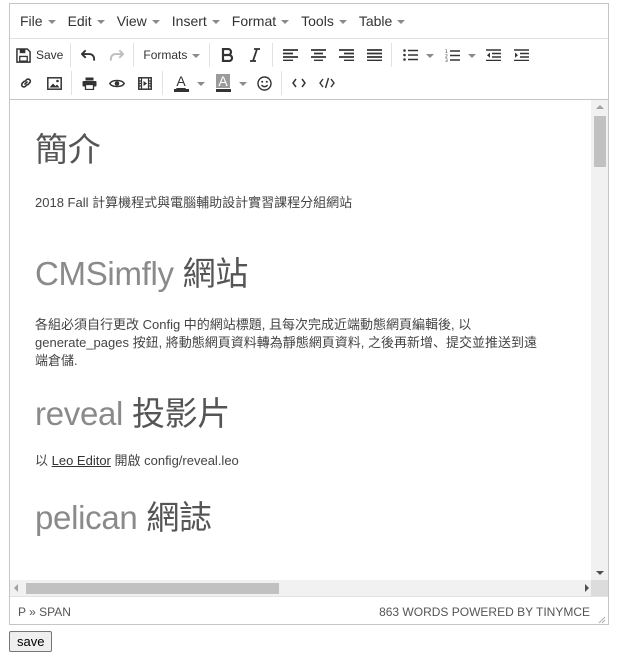 Image resolution: width=641 pixels, height=661 pixels. Describe the element at coordinates (54, 83) in the screenshot. I see `image-button` at that location.